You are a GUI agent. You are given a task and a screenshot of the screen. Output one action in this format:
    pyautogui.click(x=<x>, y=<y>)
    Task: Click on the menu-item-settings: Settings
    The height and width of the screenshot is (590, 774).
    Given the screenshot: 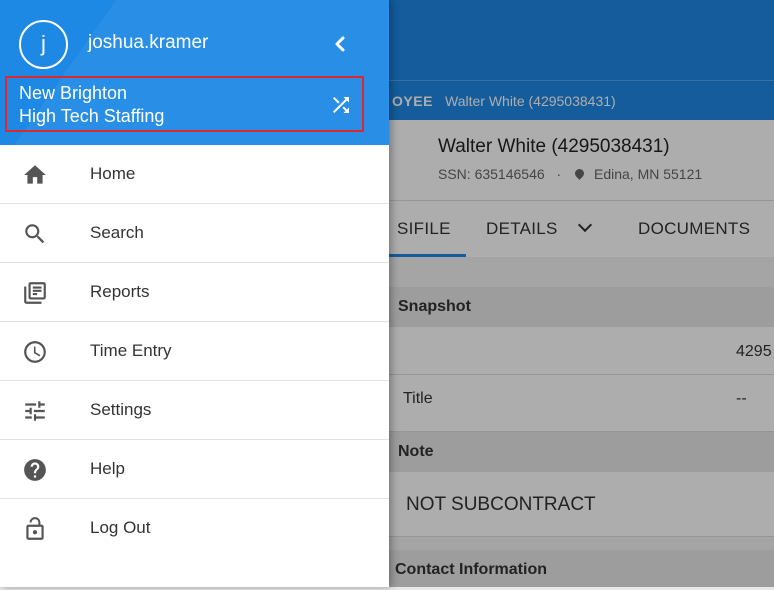 What is the action you would take?
    pyautogui.click(x=194, y=410)
    